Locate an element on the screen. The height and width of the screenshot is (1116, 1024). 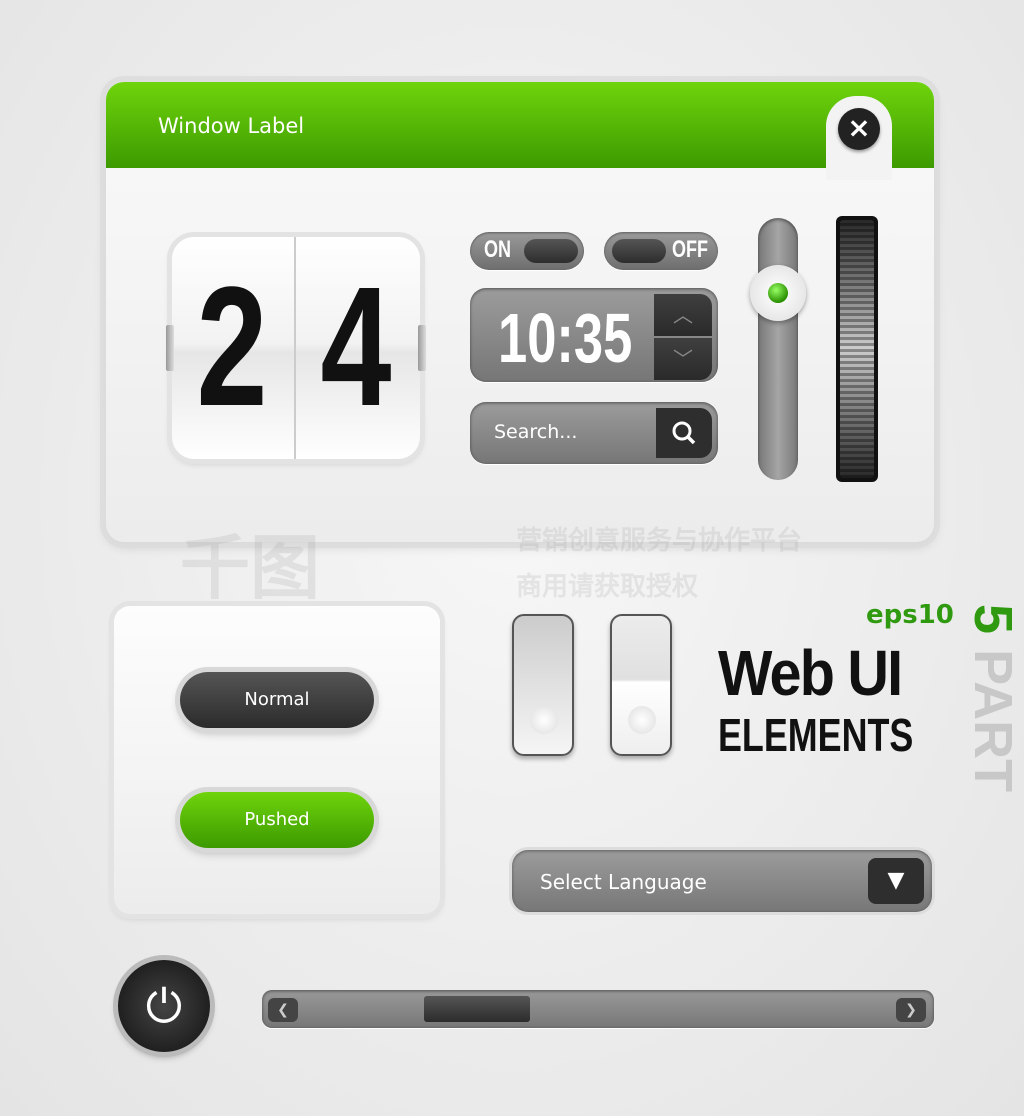
search-icon is located at coordinates (684, 433).